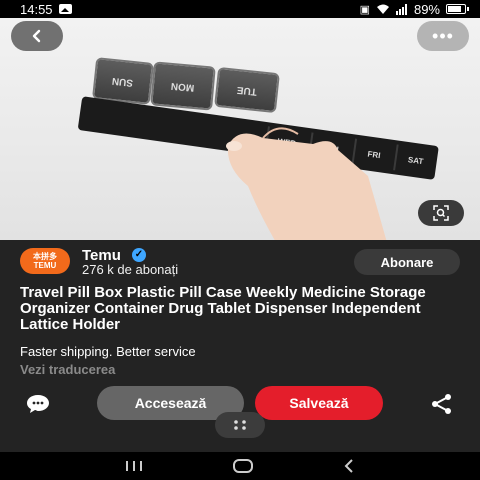 This screenshot has width=480, height=480. What do you see at coordinates (108, 351) in the screenshot?
I see `pin-description: Faster shipping. Better service` at bounding box center [108, 351].